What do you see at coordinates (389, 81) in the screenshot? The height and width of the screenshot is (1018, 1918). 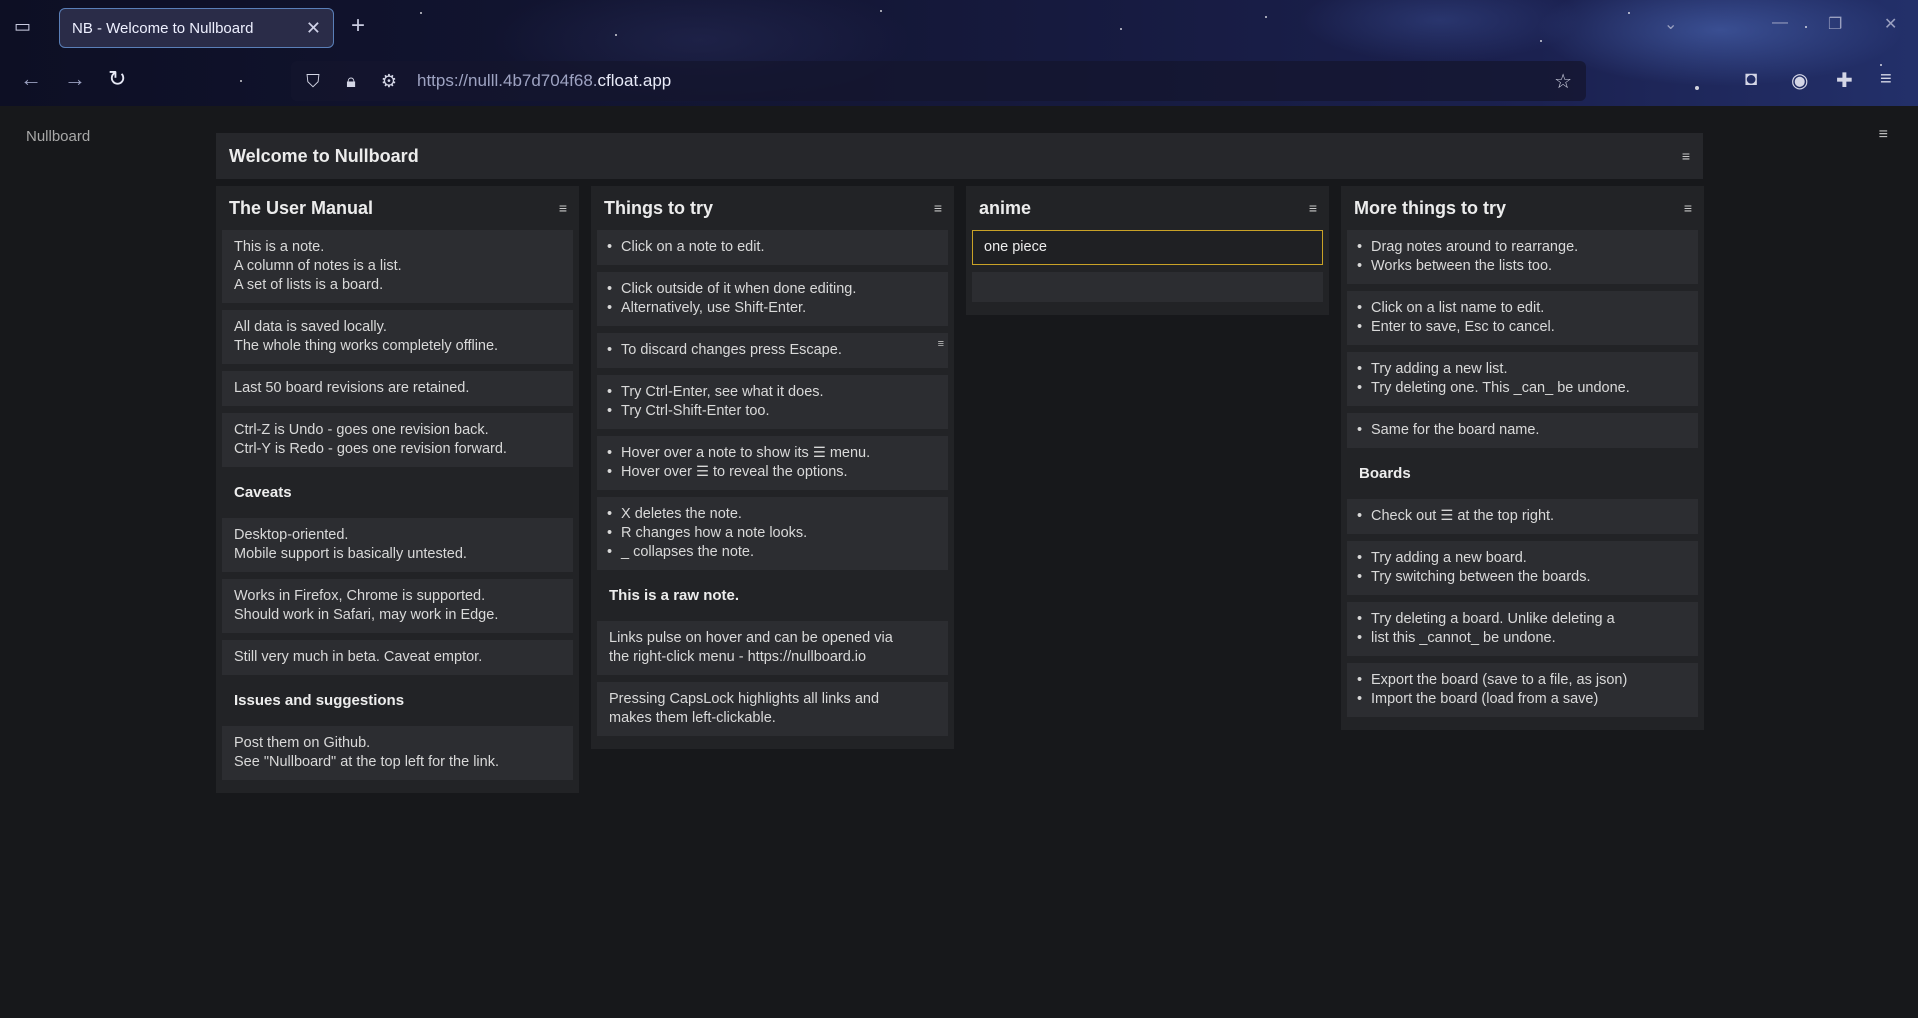 I see `permissions-icon: ⚙` at bounding box center [389, 81].